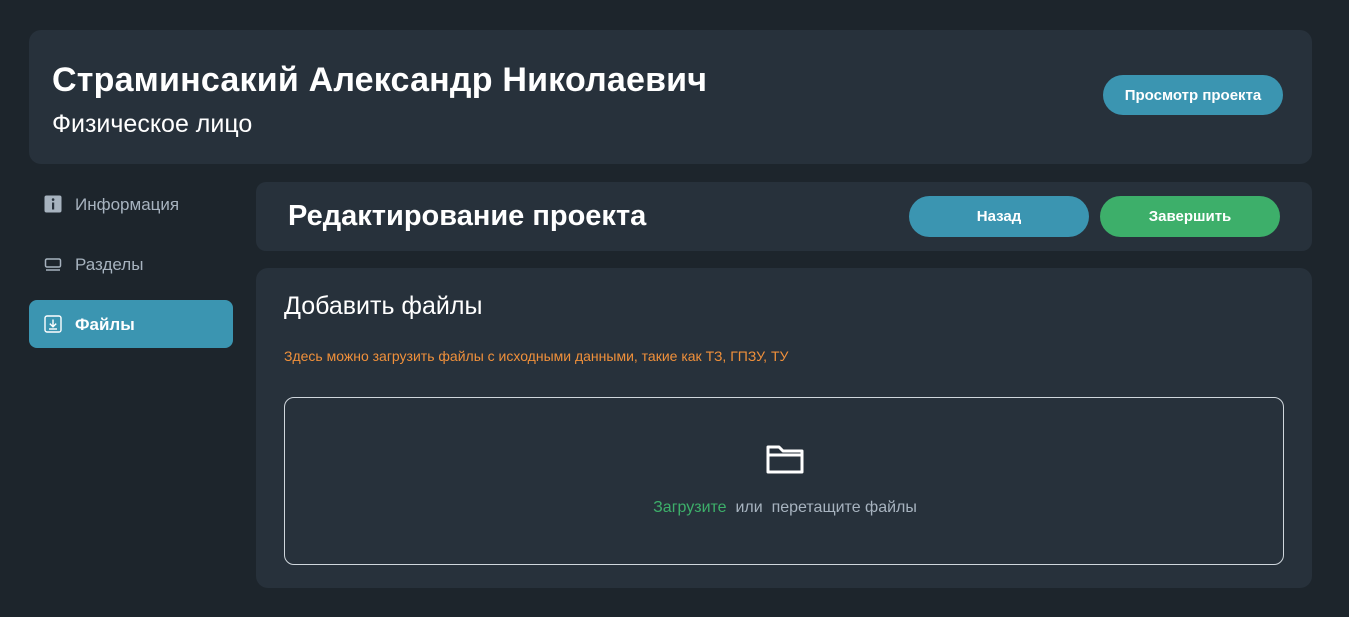 This screenshot has height=617, width=1349. Describe the element at coordinates (689, 507) in the screenshot. I see `upload-link: Загрузите` at that location.